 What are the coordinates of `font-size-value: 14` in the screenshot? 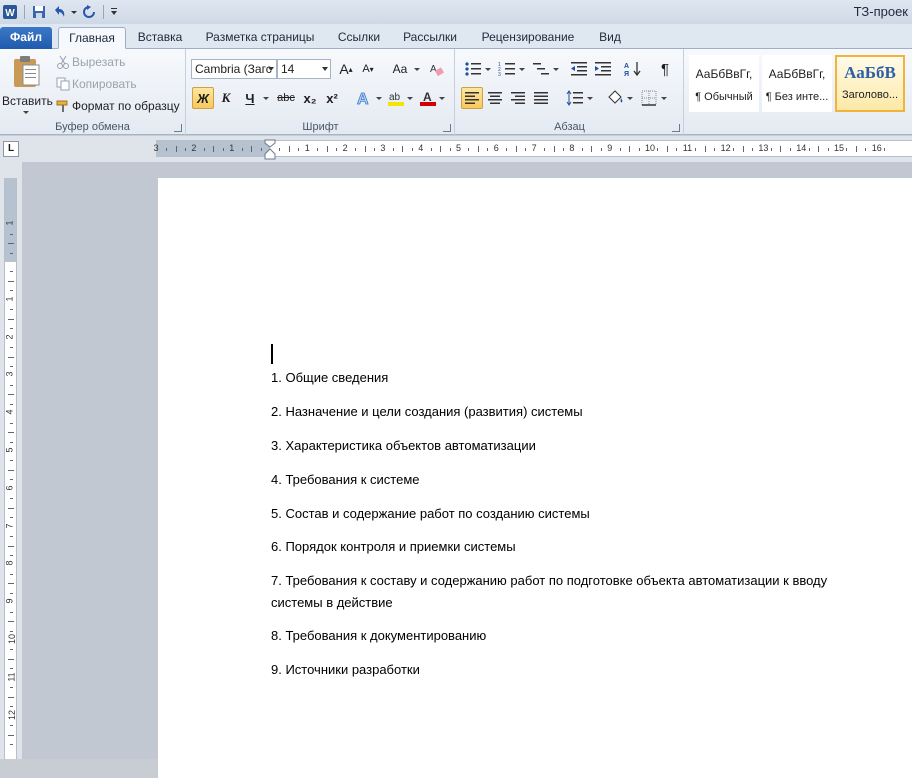 It's located at (288, 69).